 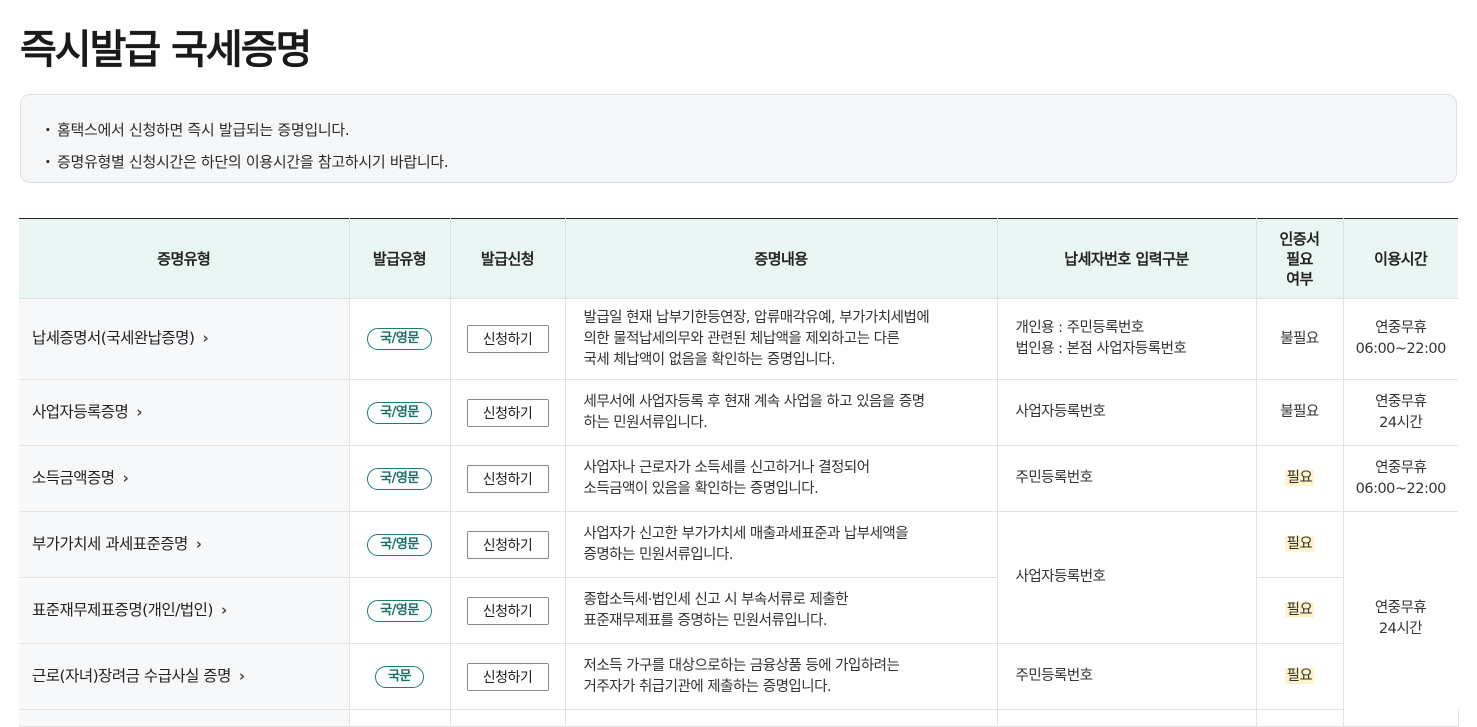 I want to click on cert-link-income-amount: 소득금액증명 ›, so click(x=74, y=478).